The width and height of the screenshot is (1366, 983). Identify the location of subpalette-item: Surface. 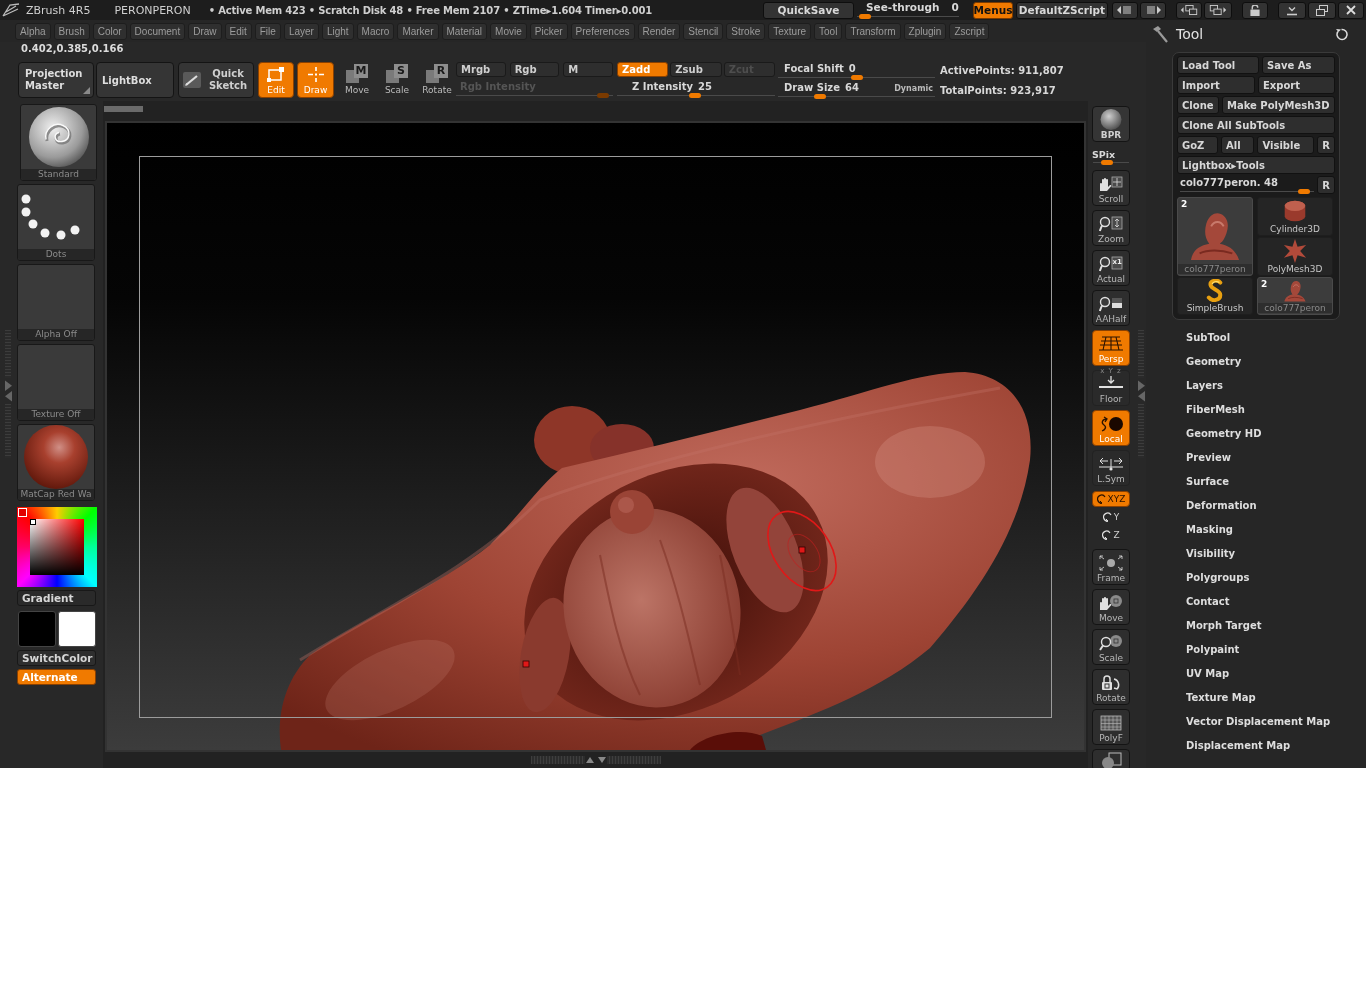
(1208, 481).